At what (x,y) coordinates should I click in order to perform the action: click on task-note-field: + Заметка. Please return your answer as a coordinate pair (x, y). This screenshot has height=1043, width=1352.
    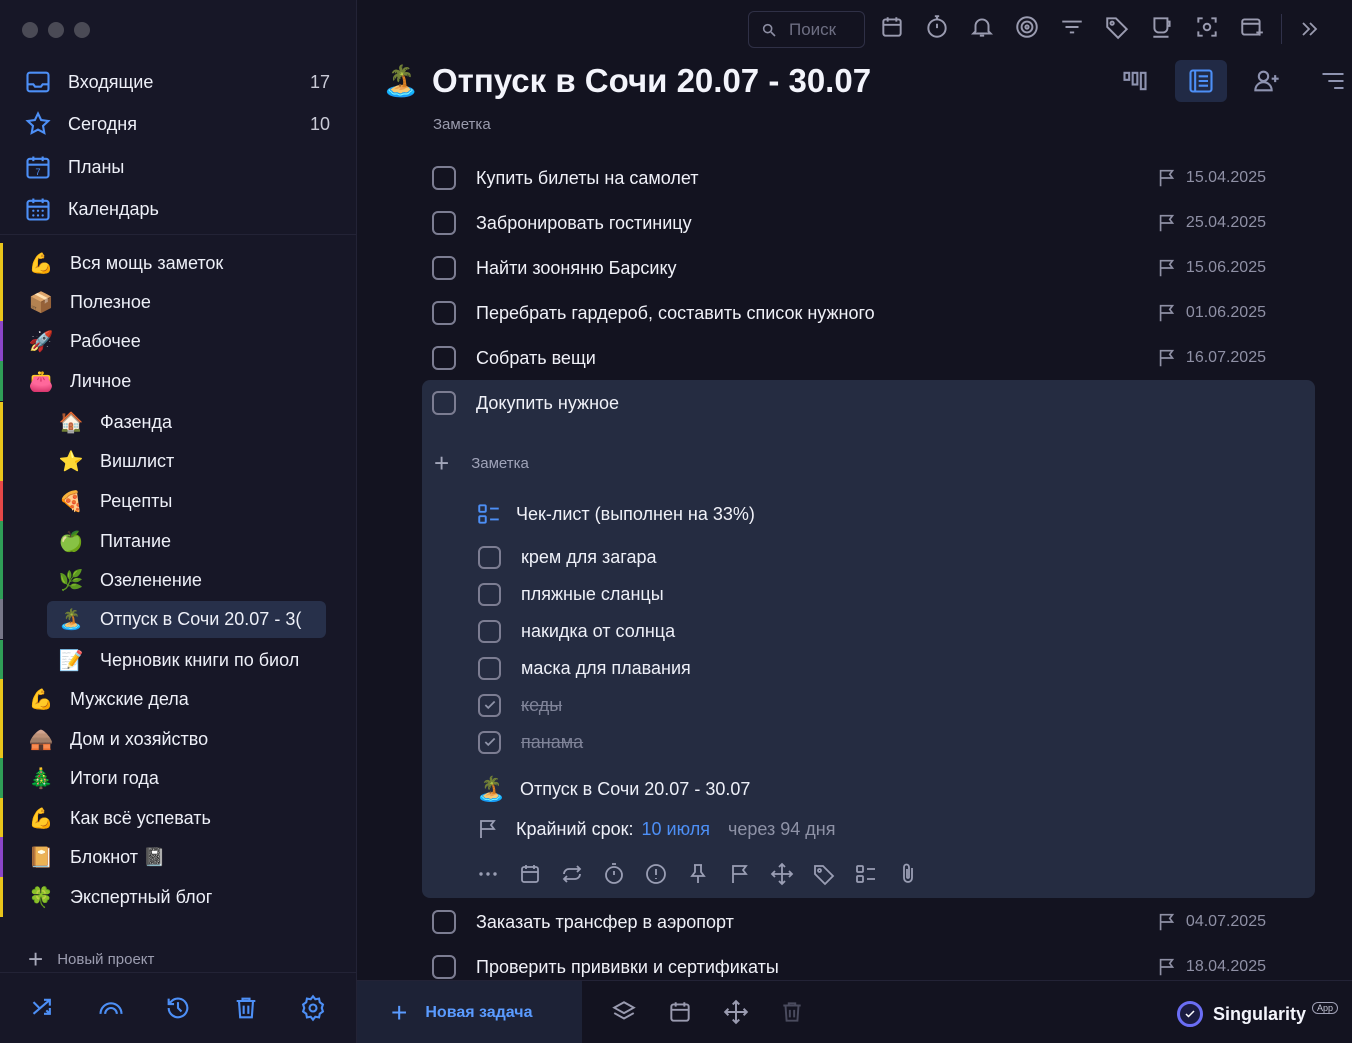
    Looking at the image, I should click on (481, 463).